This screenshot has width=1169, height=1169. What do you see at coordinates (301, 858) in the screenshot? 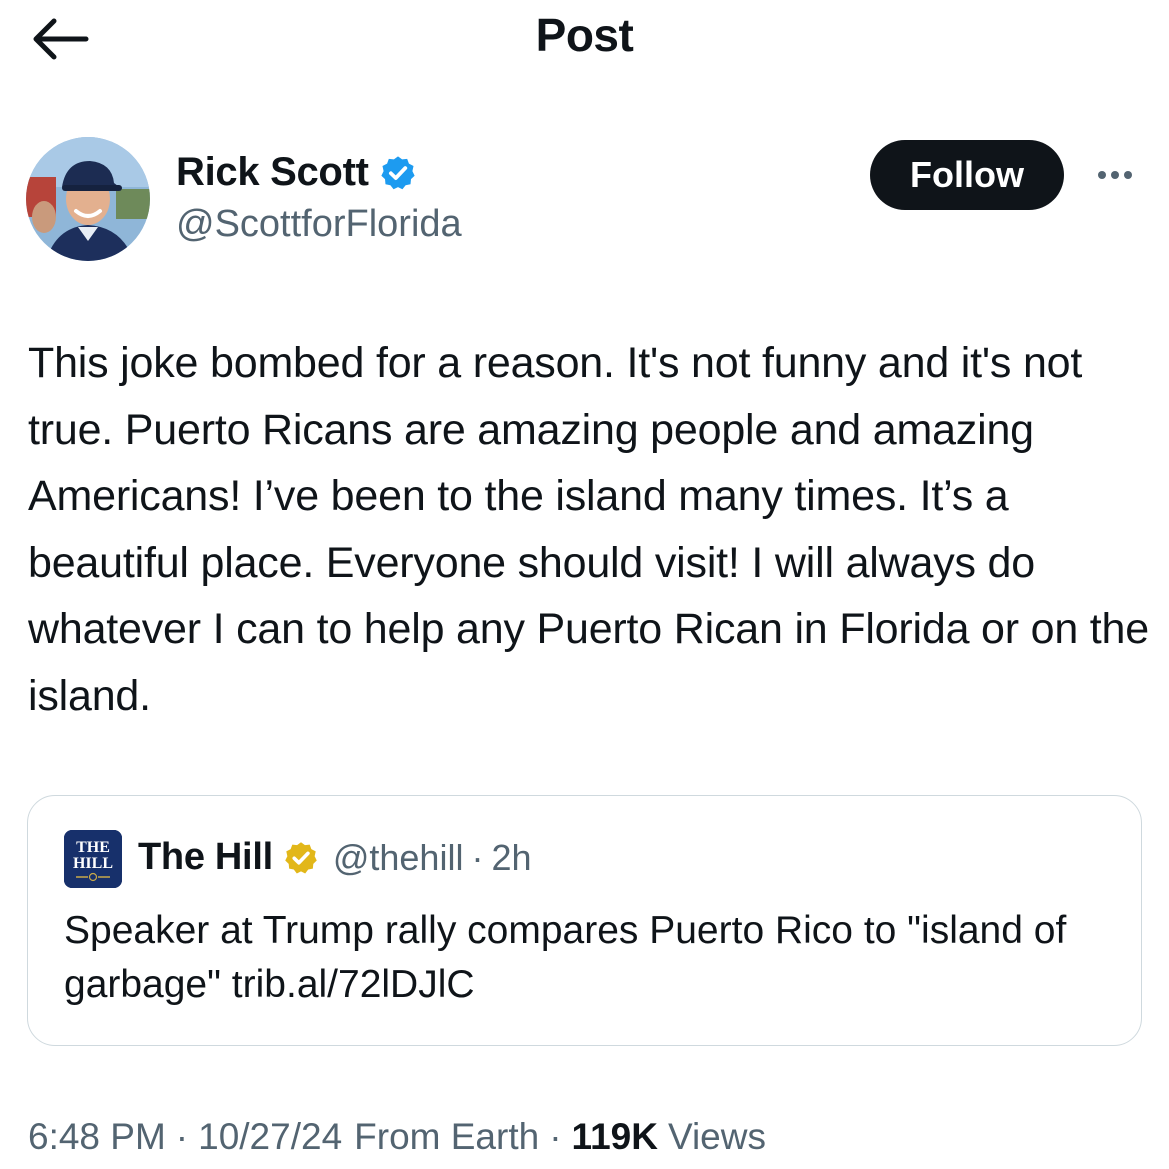
I see `gold-verified-badge-icon` at bounding box center [301, 858].